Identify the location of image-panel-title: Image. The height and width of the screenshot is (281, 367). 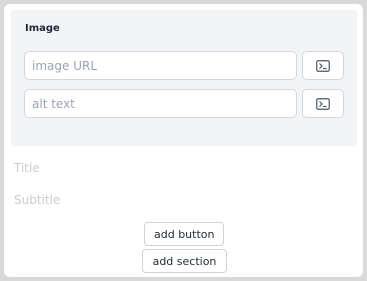
(42, 28).